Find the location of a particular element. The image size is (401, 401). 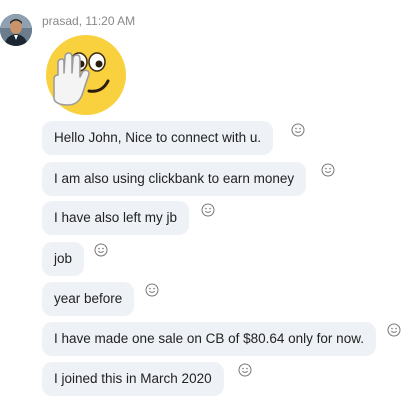

message-bubble: I have also left my jb is located at coordinates (116, 218).